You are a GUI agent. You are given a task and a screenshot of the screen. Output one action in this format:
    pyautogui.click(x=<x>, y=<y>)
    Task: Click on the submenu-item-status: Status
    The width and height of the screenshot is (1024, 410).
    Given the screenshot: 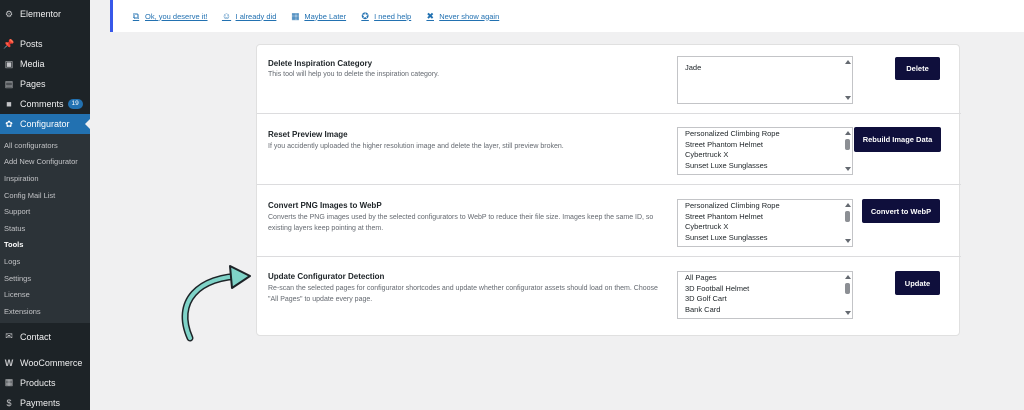 What is the action you would take?
    pyautogui.click(x=45, y=228)
    